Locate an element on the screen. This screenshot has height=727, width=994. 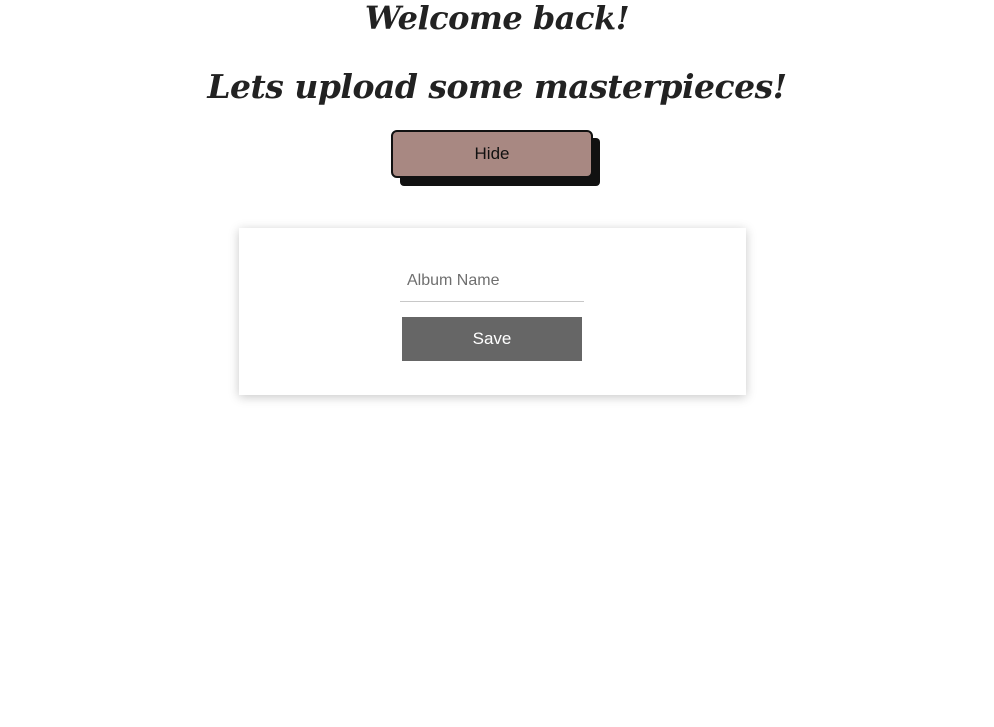
hide-button-group: Hide is located at coordinates (495, 158).